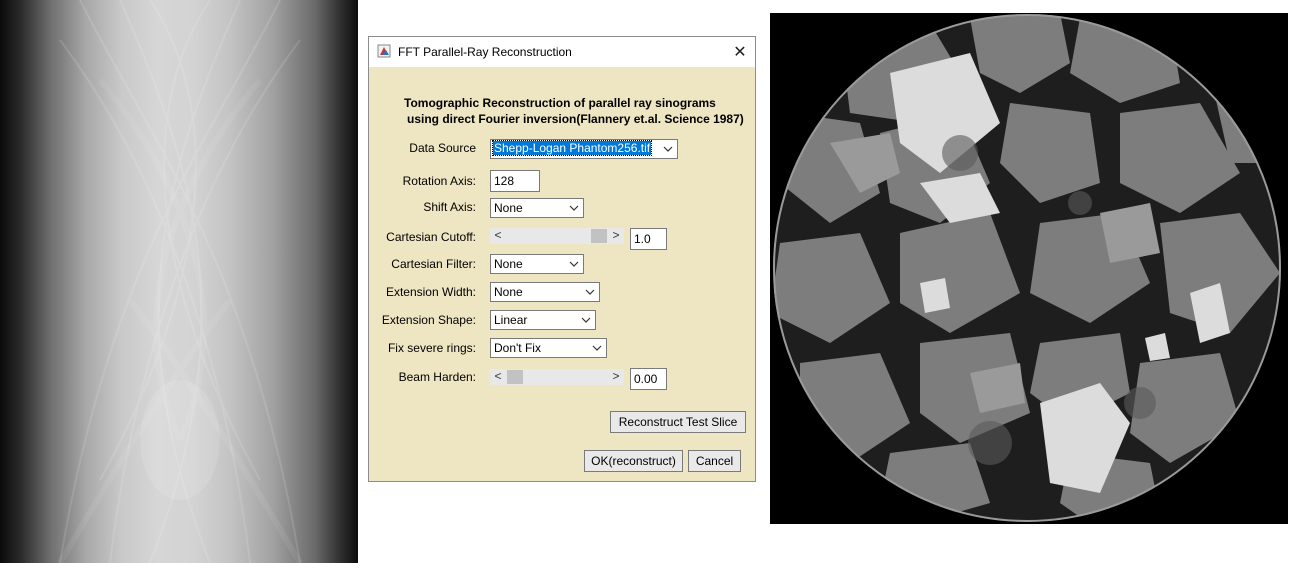 This screenshot has width=1299, height=563. What do you see at coordinates (431, 348) in the screenshot?
I see `fix-severe-rings-label: Fix severe rings:` at bounding box center [431, 348].